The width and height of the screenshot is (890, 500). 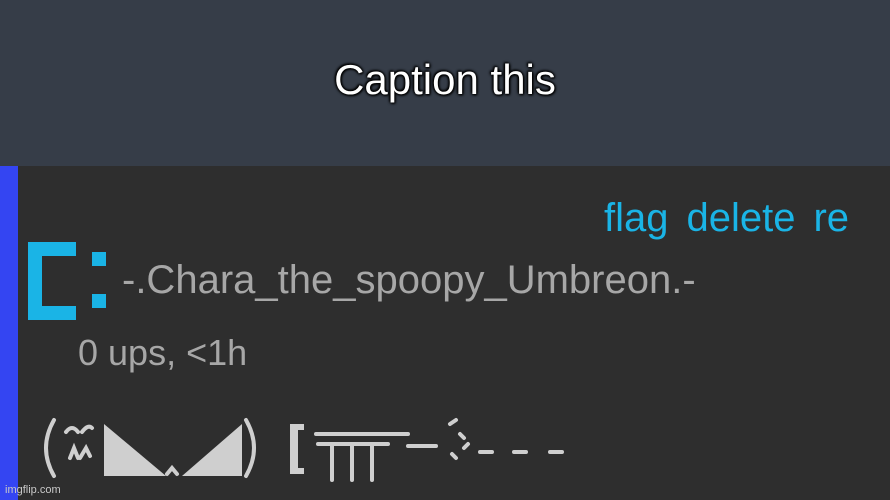 I want to click on comment-accent-bar, so click(x=9, y=333).